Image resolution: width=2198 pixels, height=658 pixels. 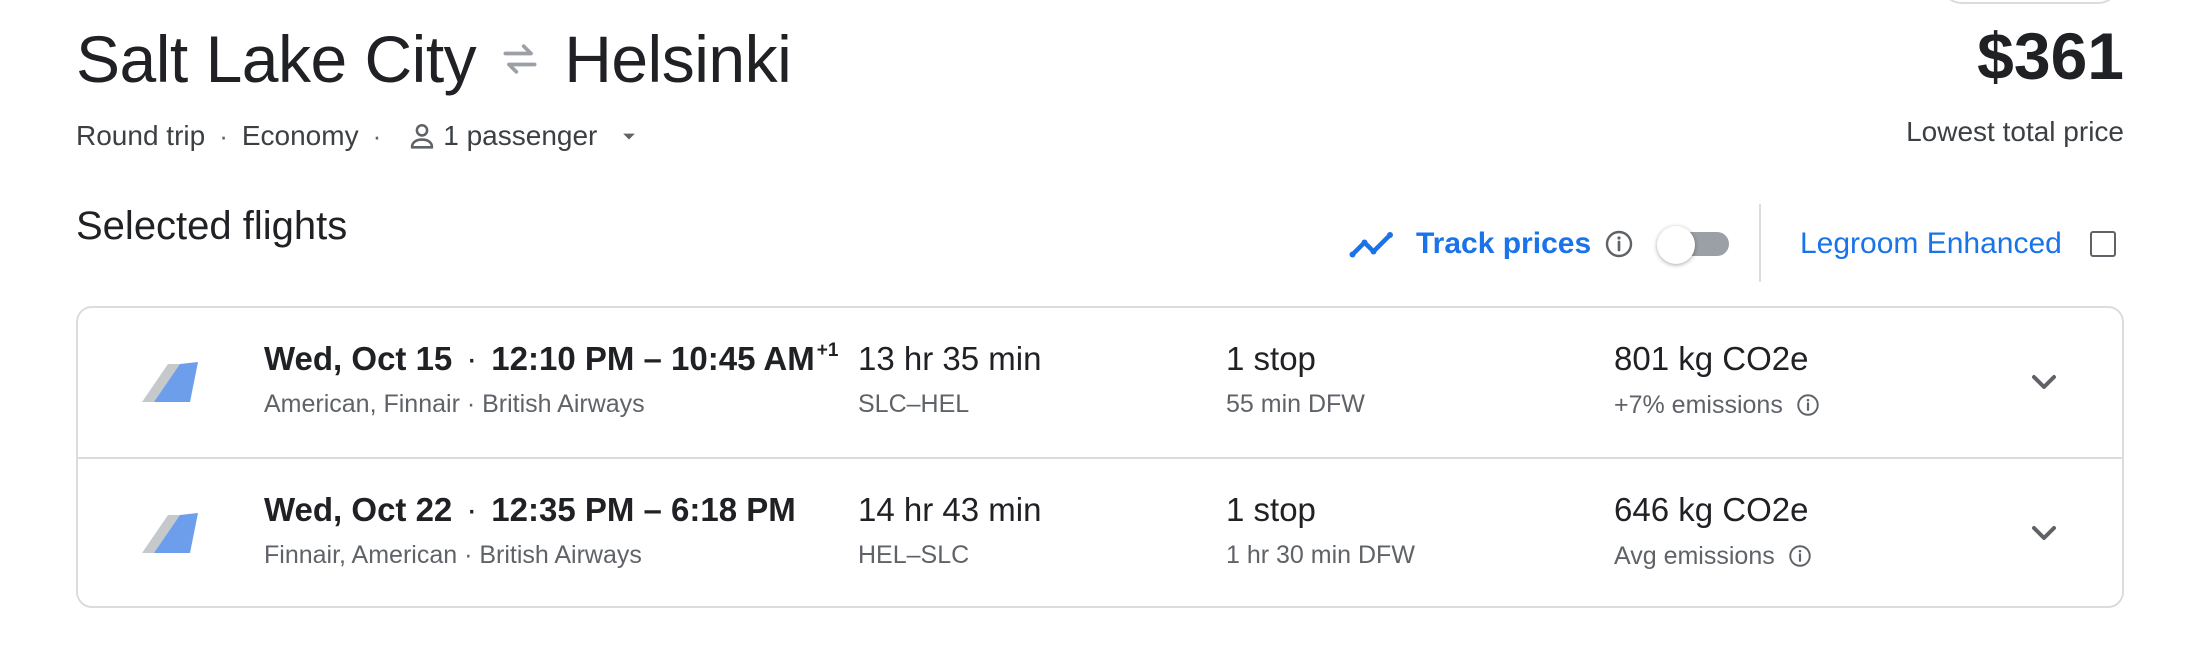 I want to click on route-title: Salt Lake City Helsinki, so click(x=434, y=59).